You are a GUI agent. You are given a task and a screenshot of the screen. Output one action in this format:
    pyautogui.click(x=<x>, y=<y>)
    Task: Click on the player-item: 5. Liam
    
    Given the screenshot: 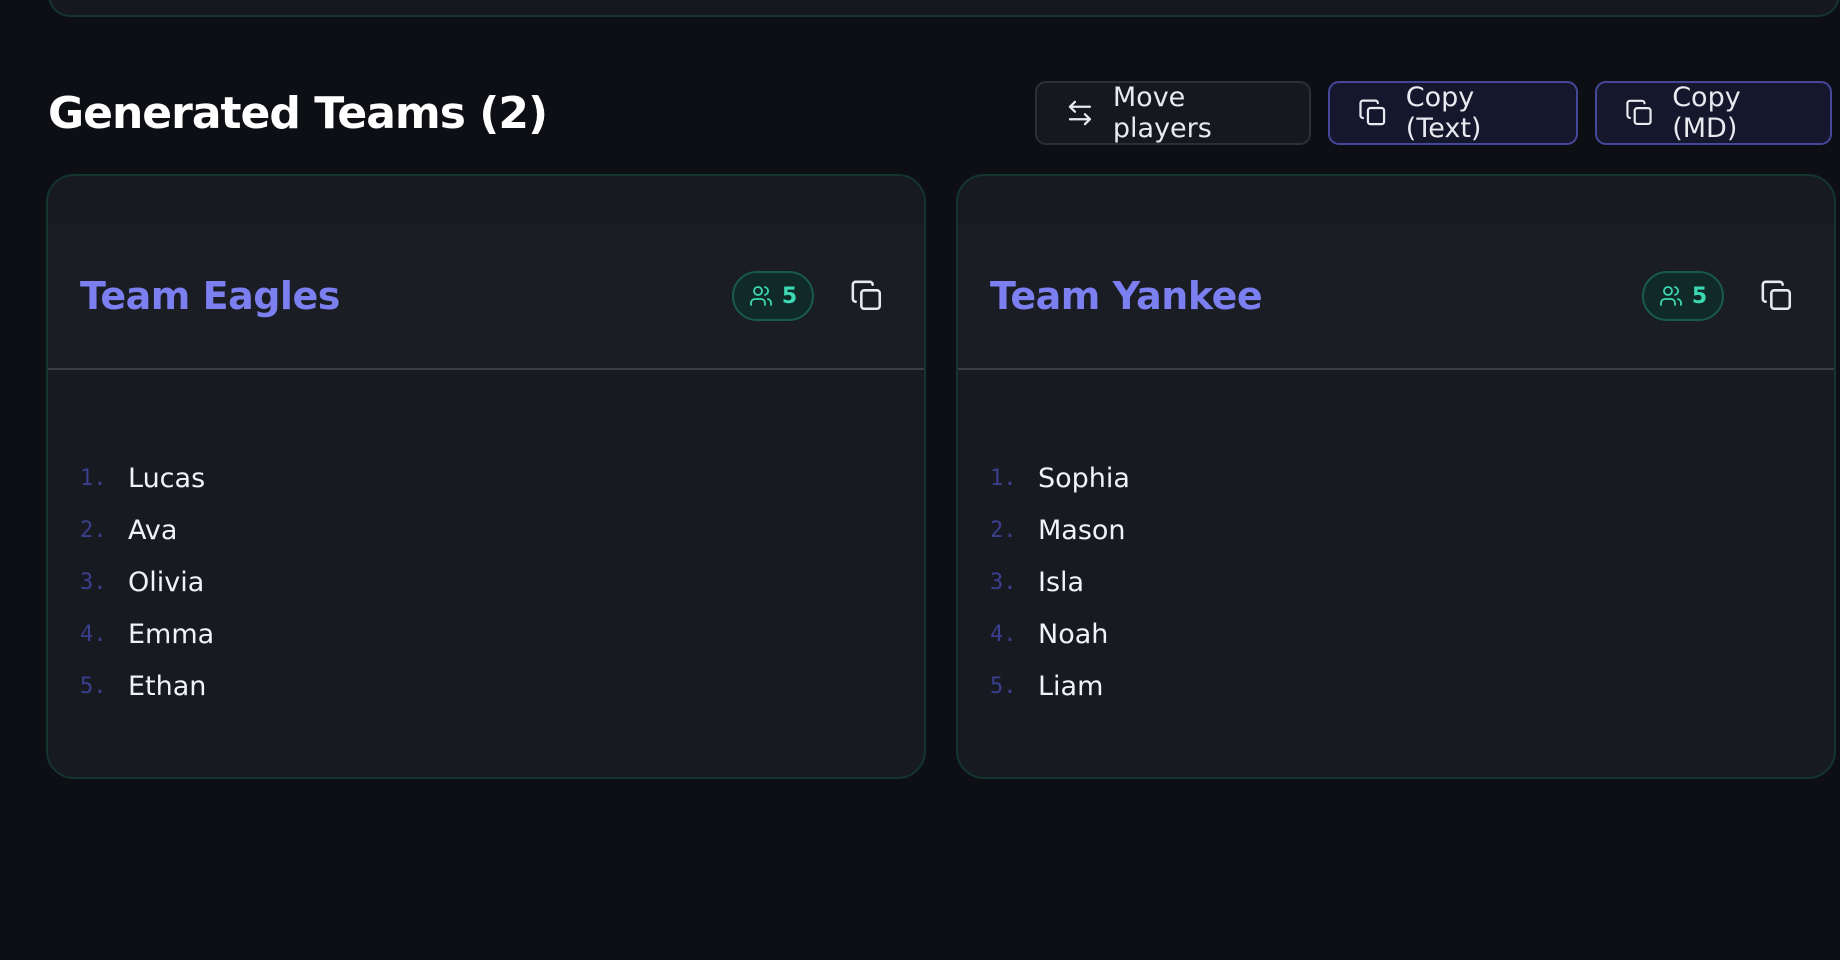 What is the action you would take?
    pyautogui.click(x=1060, y=686)
    